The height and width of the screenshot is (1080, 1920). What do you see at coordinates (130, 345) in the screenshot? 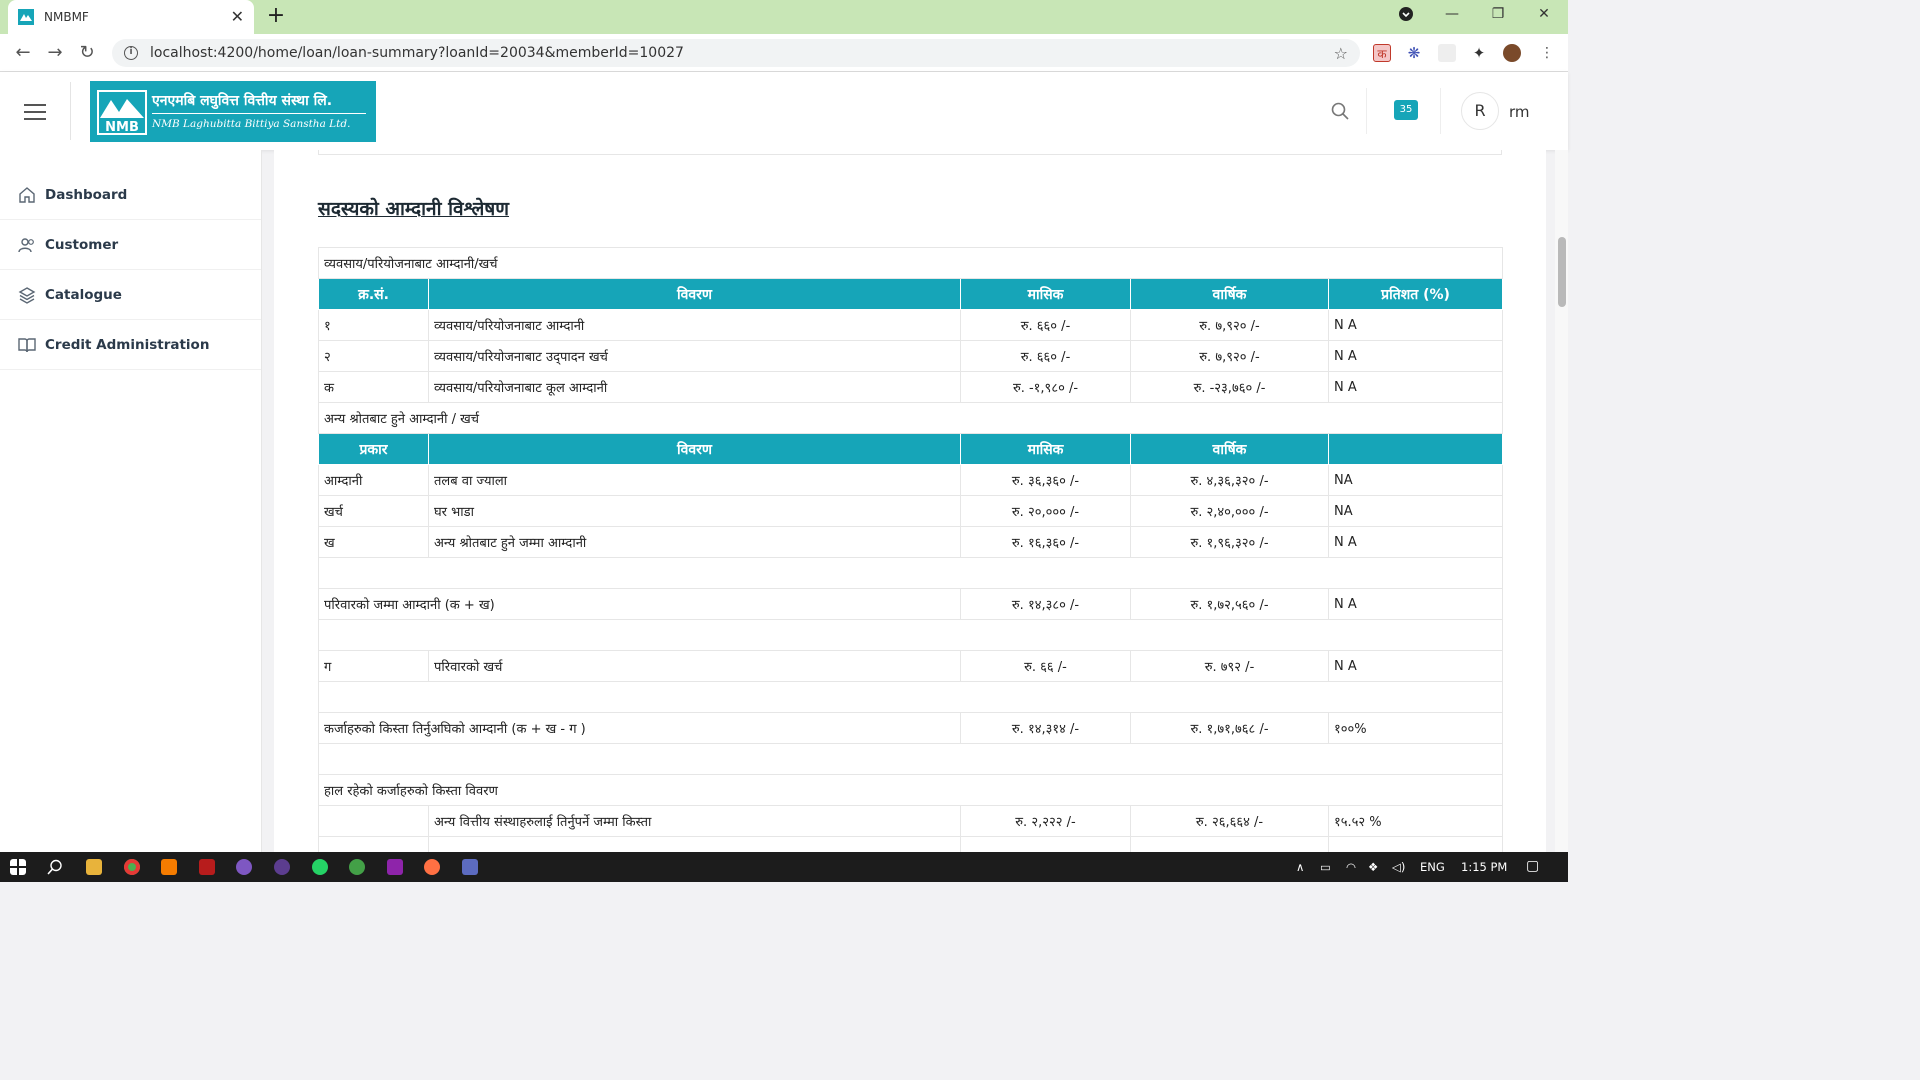
I see `sidebar-item-credit-administration: Credit Administration` at bounding box center [130, 345].